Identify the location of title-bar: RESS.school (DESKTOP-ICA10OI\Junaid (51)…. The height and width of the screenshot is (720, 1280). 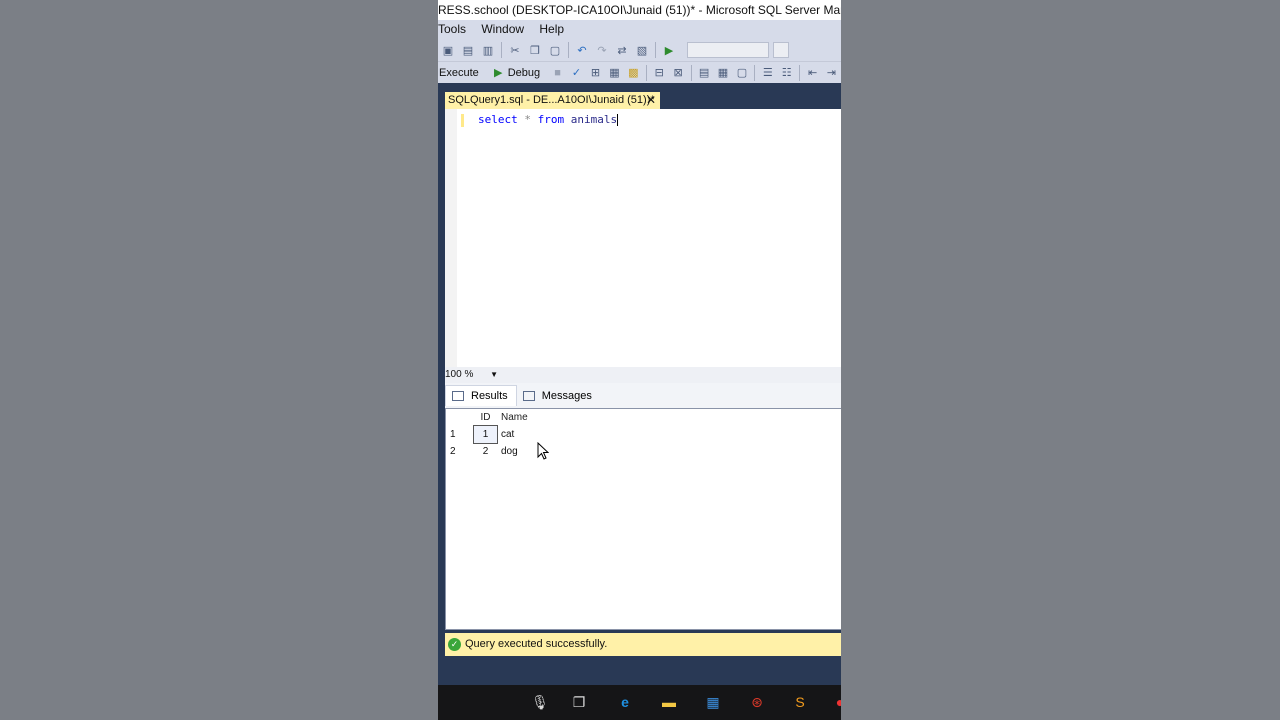
(639, 10).